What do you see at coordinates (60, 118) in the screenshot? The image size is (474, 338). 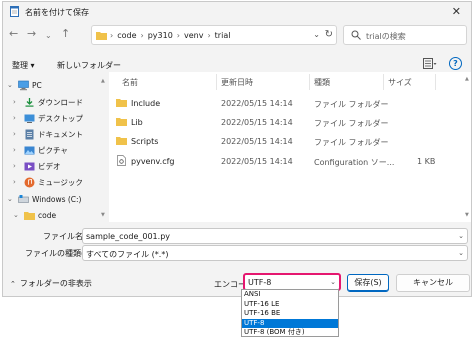 I see `nav-item-label: デスクトップ` at bounding box center [60, 118].